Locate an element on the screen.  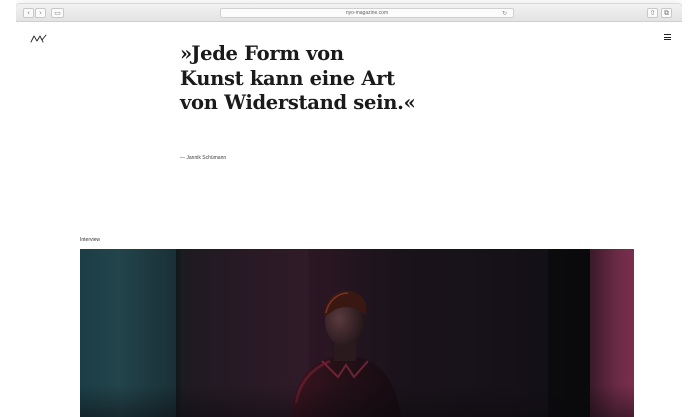
section-label: Interview is located at coordinates (90, 240).